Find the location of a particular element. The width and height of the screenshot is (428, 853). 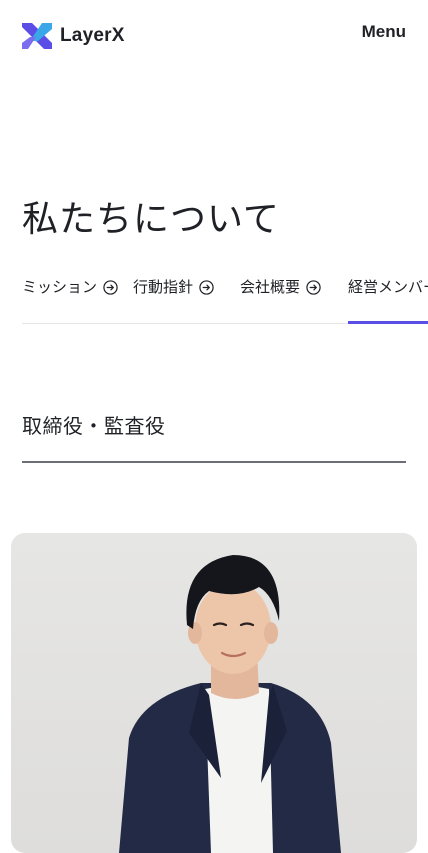

tab-values-label: 行動指針 is located at coordinates (163, 287).